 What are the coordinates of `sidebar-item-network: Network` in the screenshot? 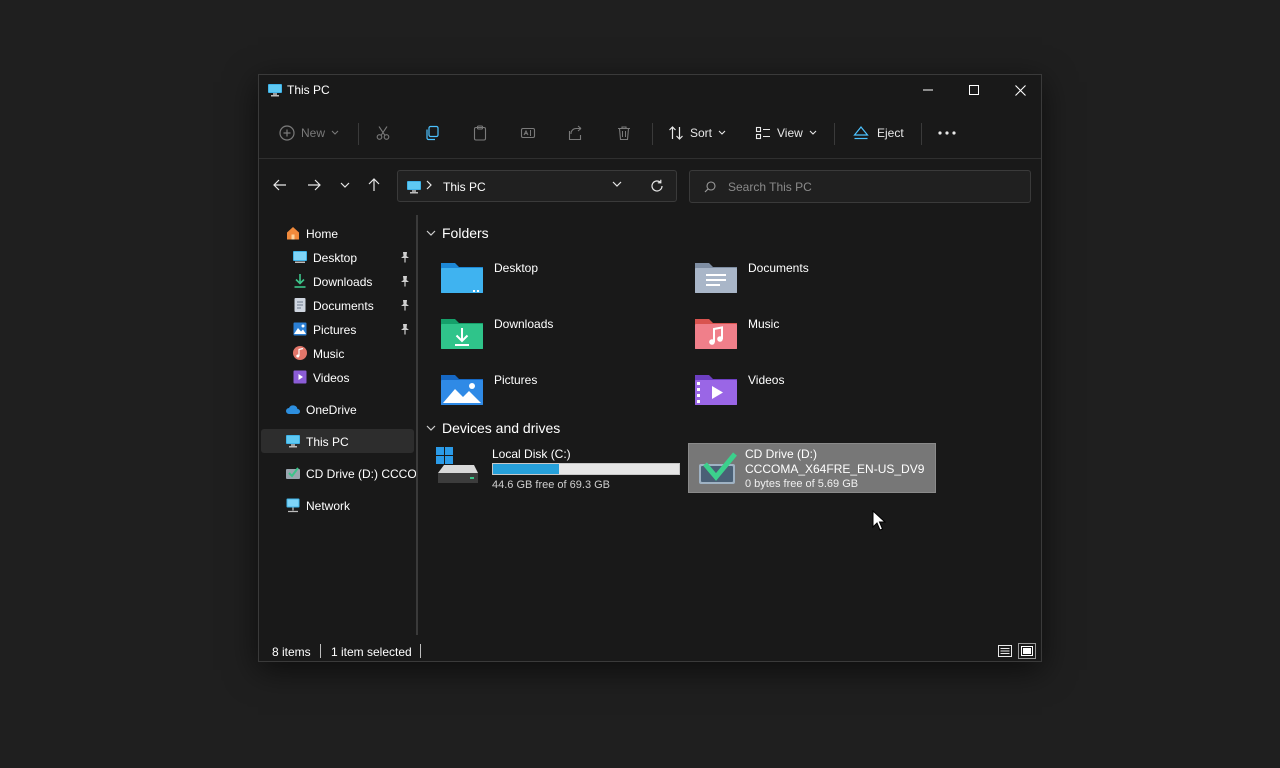 It's located at (337, 505).